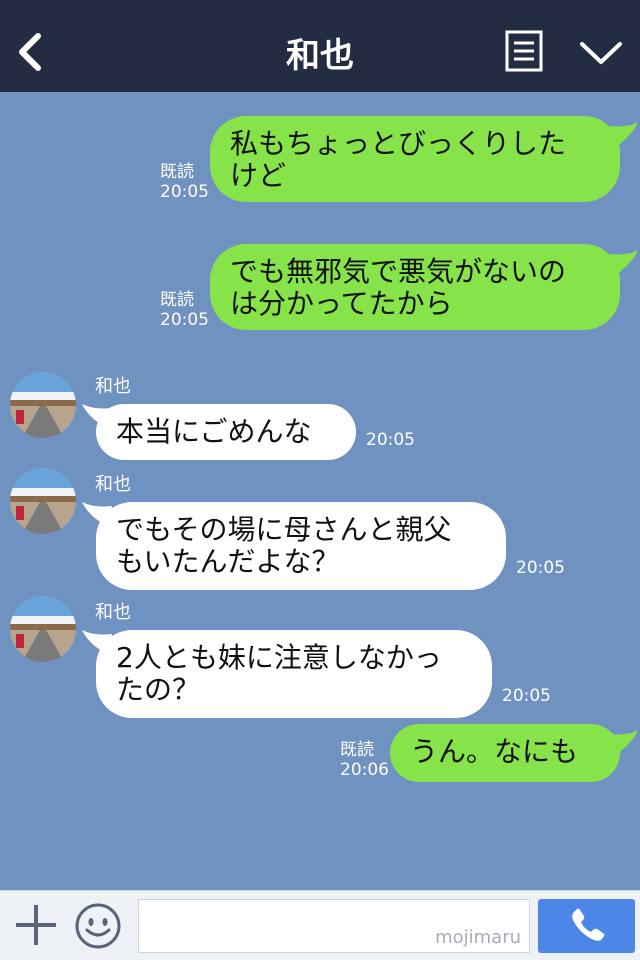  I want to click on message-row: 和也 2人とも妹に注意しなかっ たの？ 20:05, so click(320, 658).